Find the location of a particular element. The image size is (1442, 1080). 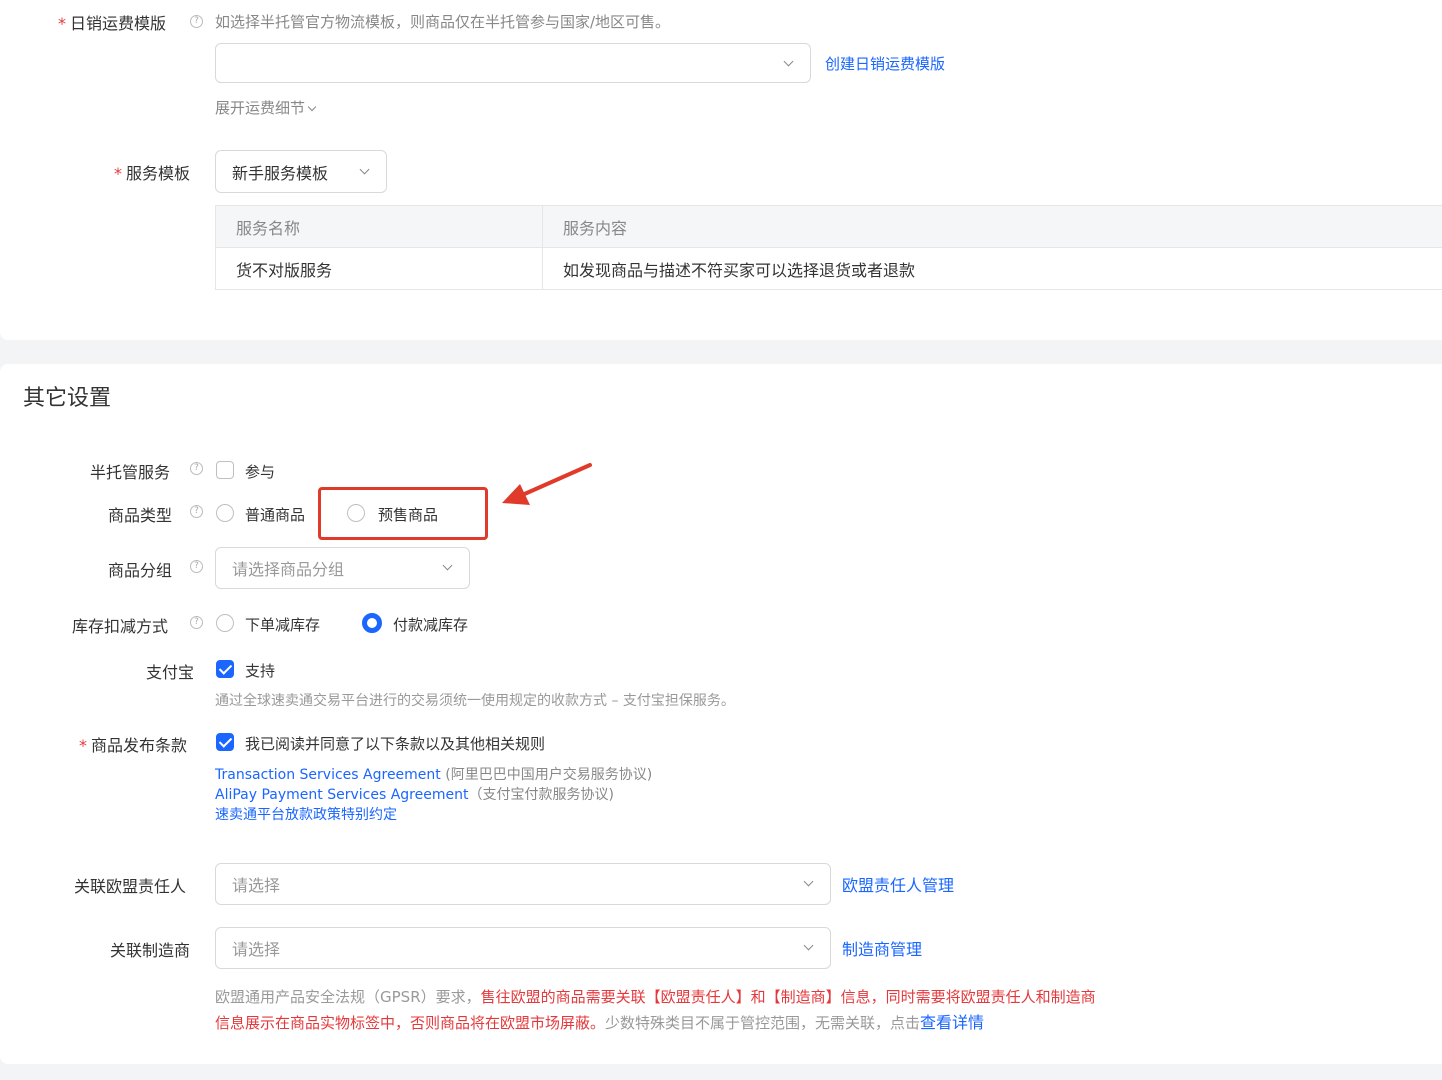

service-template-label: * 服务模板 is located at coordinates (152, 173).